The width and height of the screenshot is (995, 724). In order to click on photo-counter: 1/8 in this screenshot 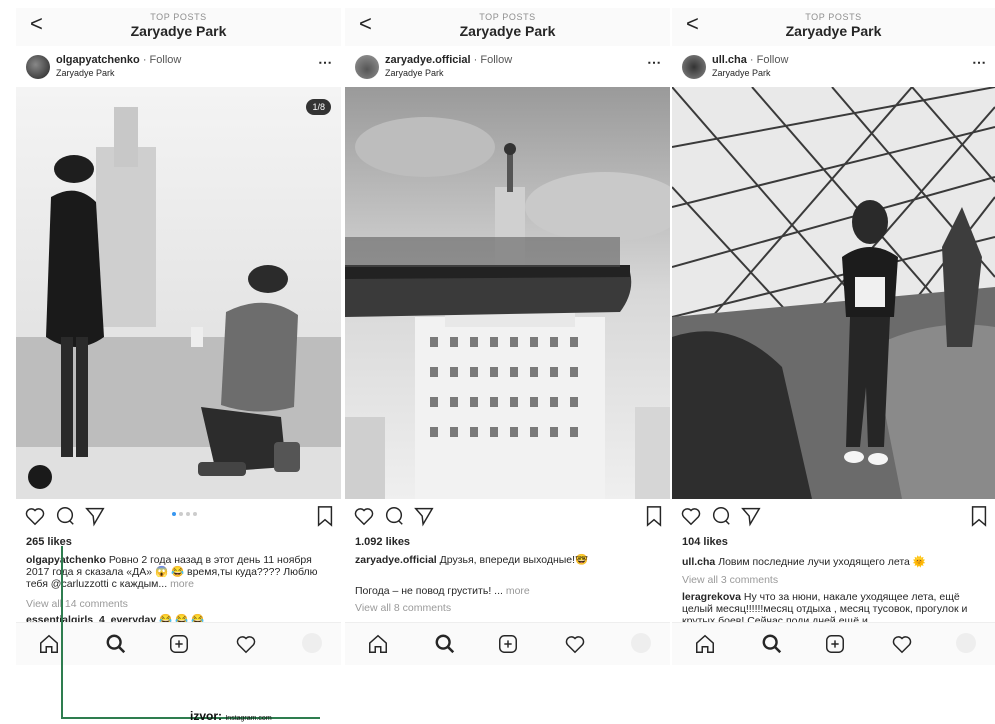, I will do `click(318, 107)`.